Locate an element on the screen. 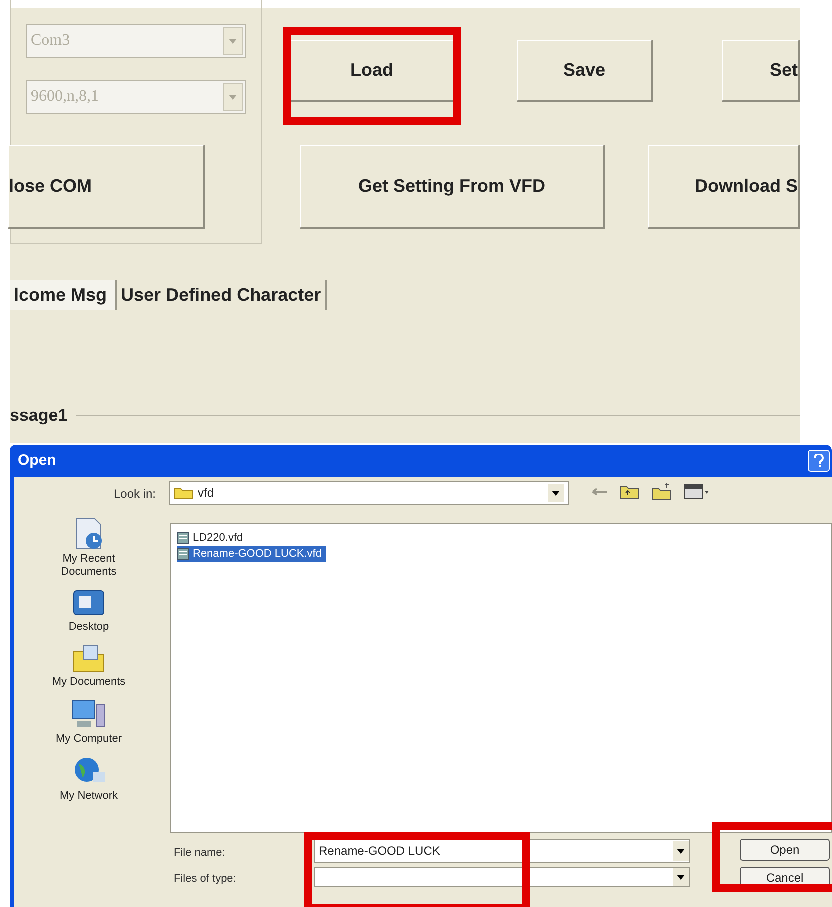 This screenshot has height=907, width=832. button: lose COM is located at coordinates (106, 187).